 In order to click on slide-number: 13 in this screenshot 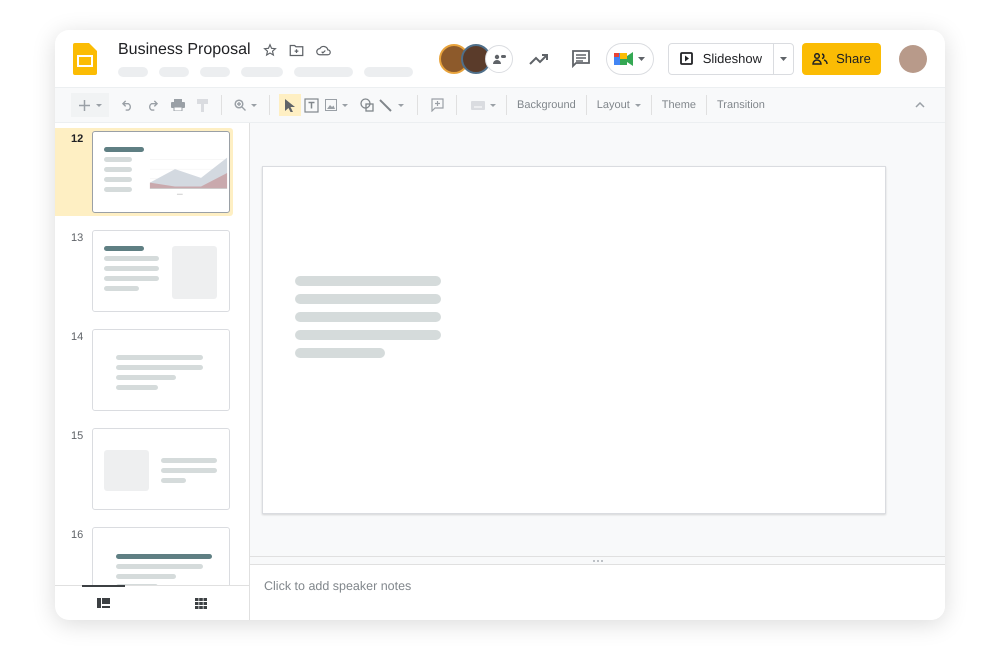, I will do `click(77, 238)`.